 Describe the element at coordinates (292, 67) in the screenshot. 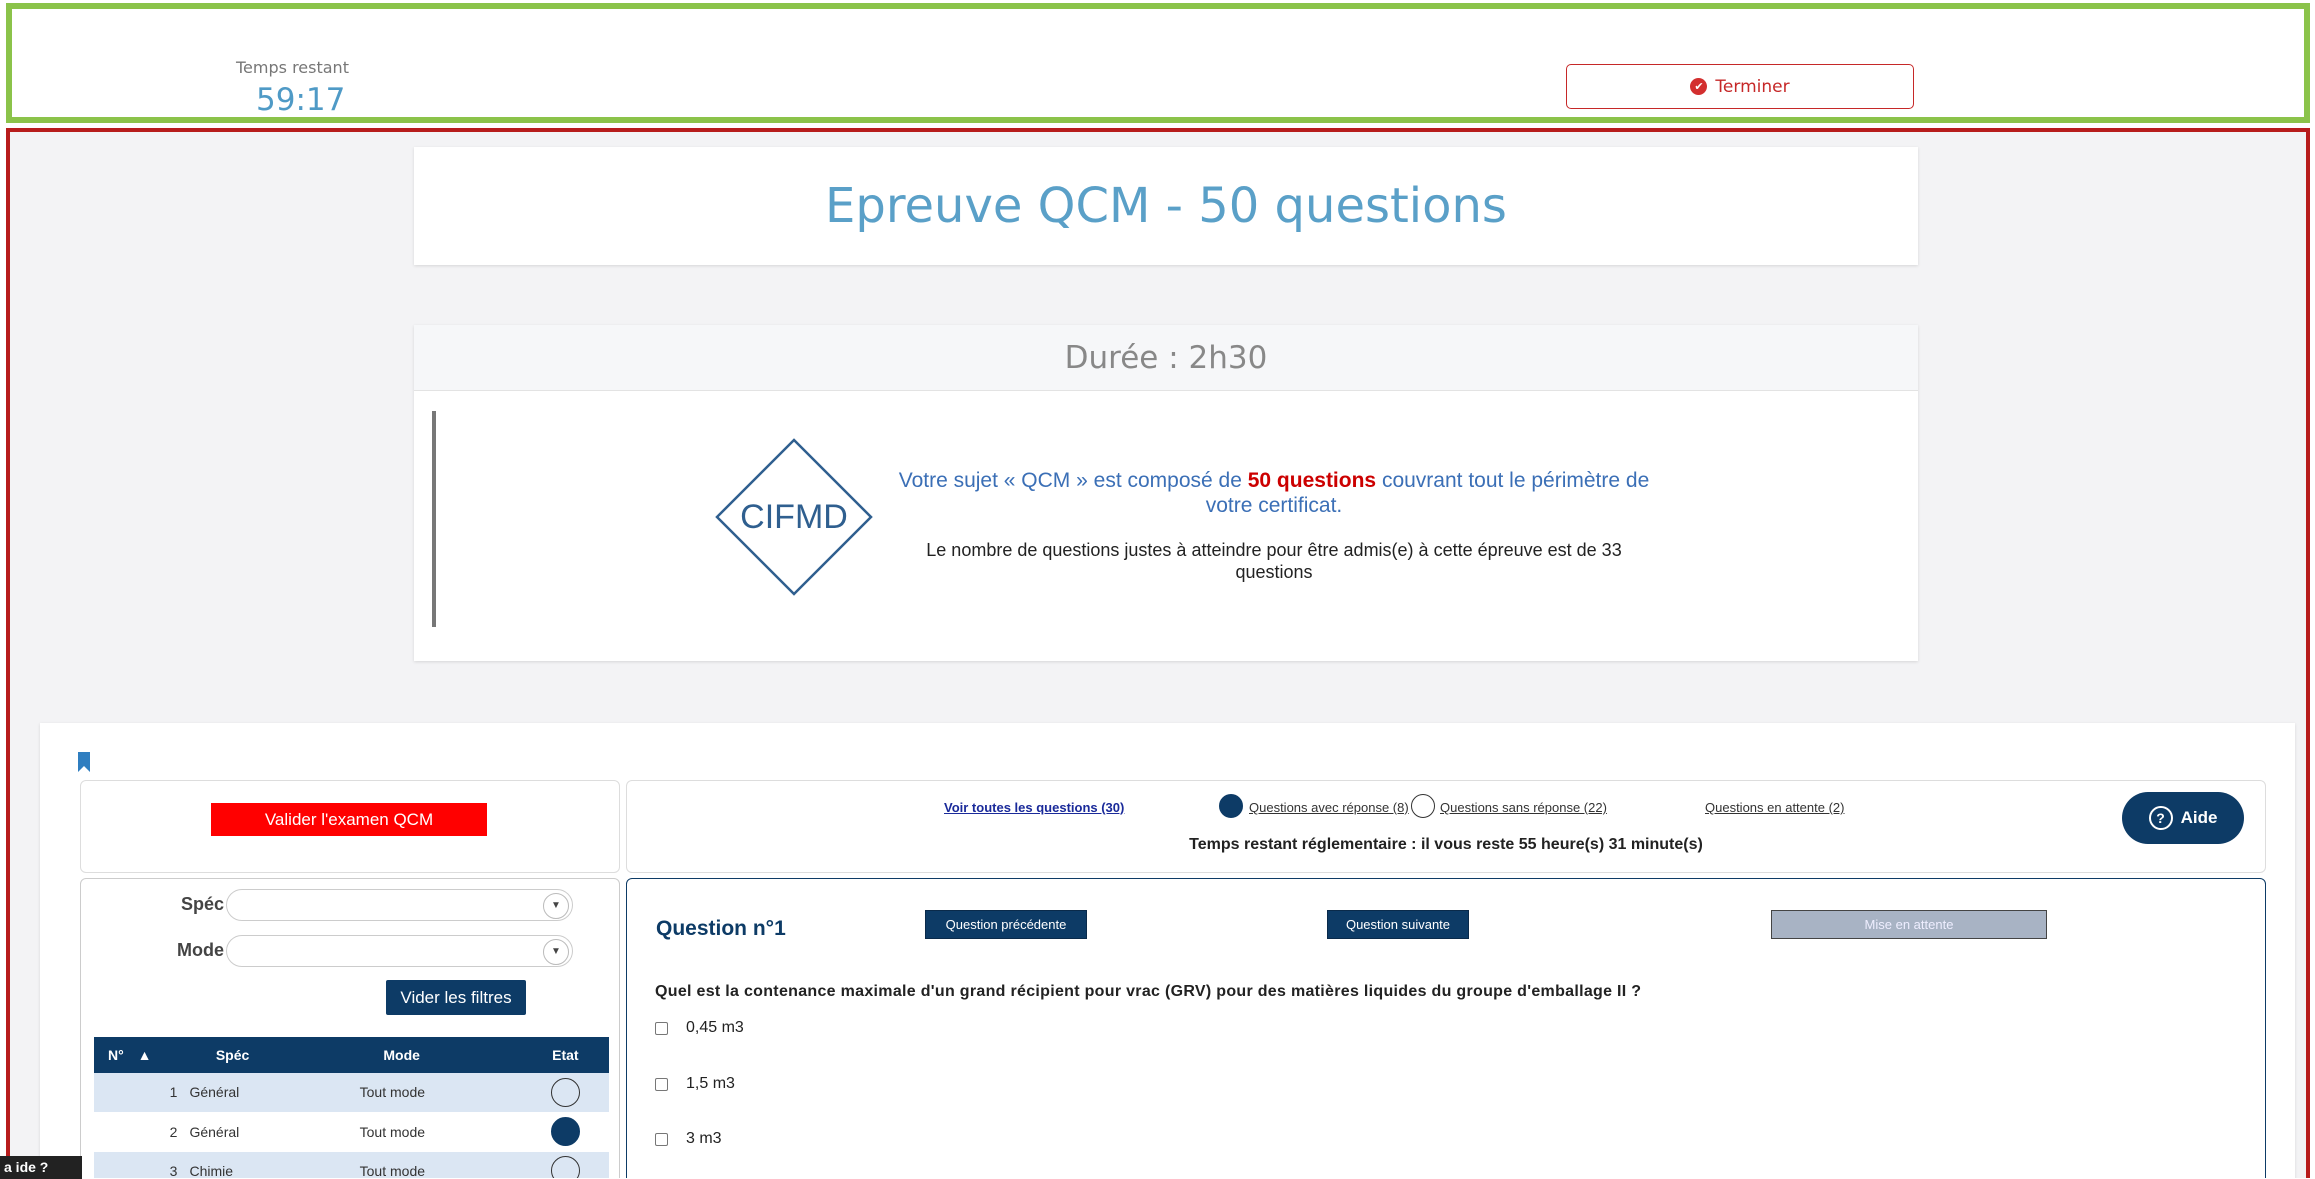

I see `timer-label: Temps restant` at that location.